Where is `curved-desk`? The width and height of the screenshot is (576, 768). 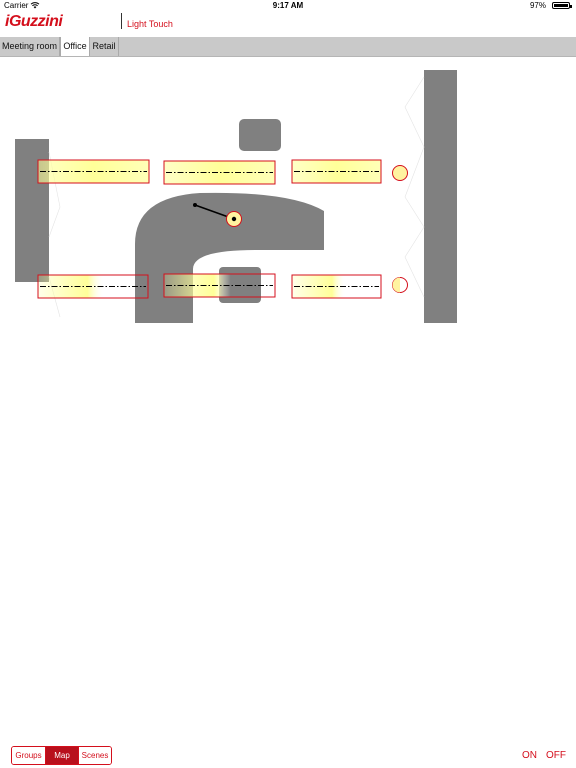 curved-desk is located at coordinates (229, 257).